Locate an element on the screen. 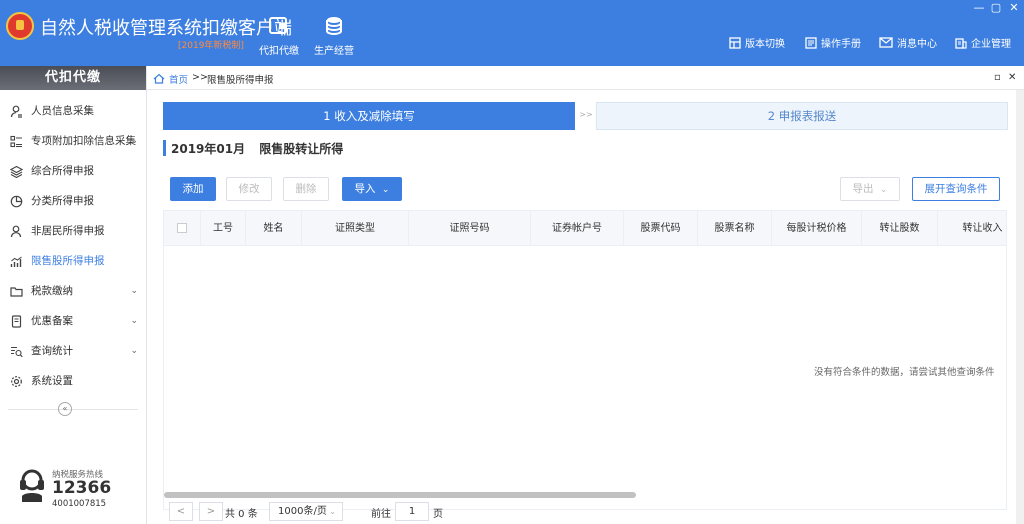 This screenshot has height=524, width=1024. sidebar-item-comprehensive-income: 综合所得申报 is located at coordinates (73, 171).